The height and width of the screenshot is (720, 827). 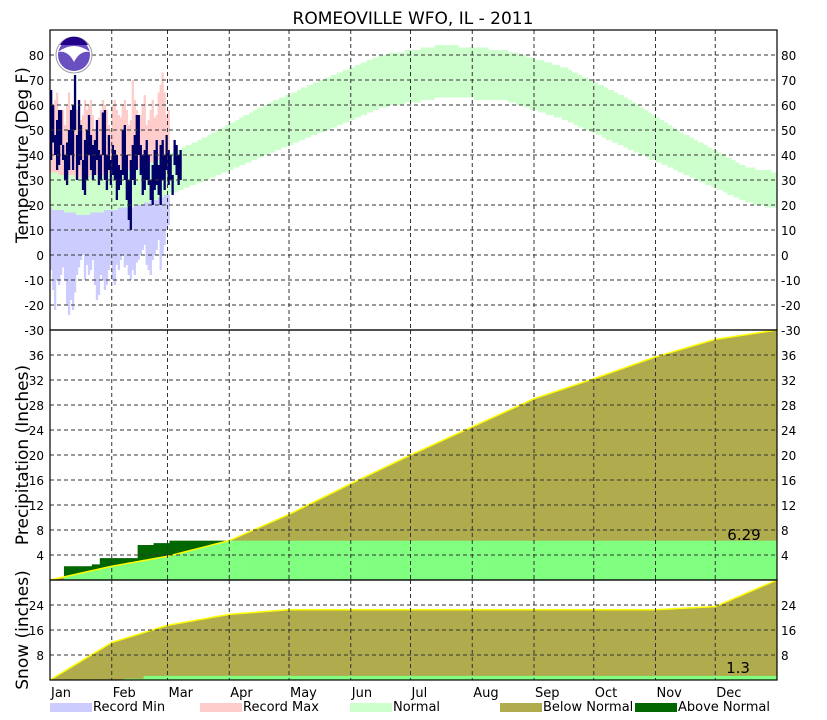 I want to click on record-max-bar, so click(x=63, y=142).